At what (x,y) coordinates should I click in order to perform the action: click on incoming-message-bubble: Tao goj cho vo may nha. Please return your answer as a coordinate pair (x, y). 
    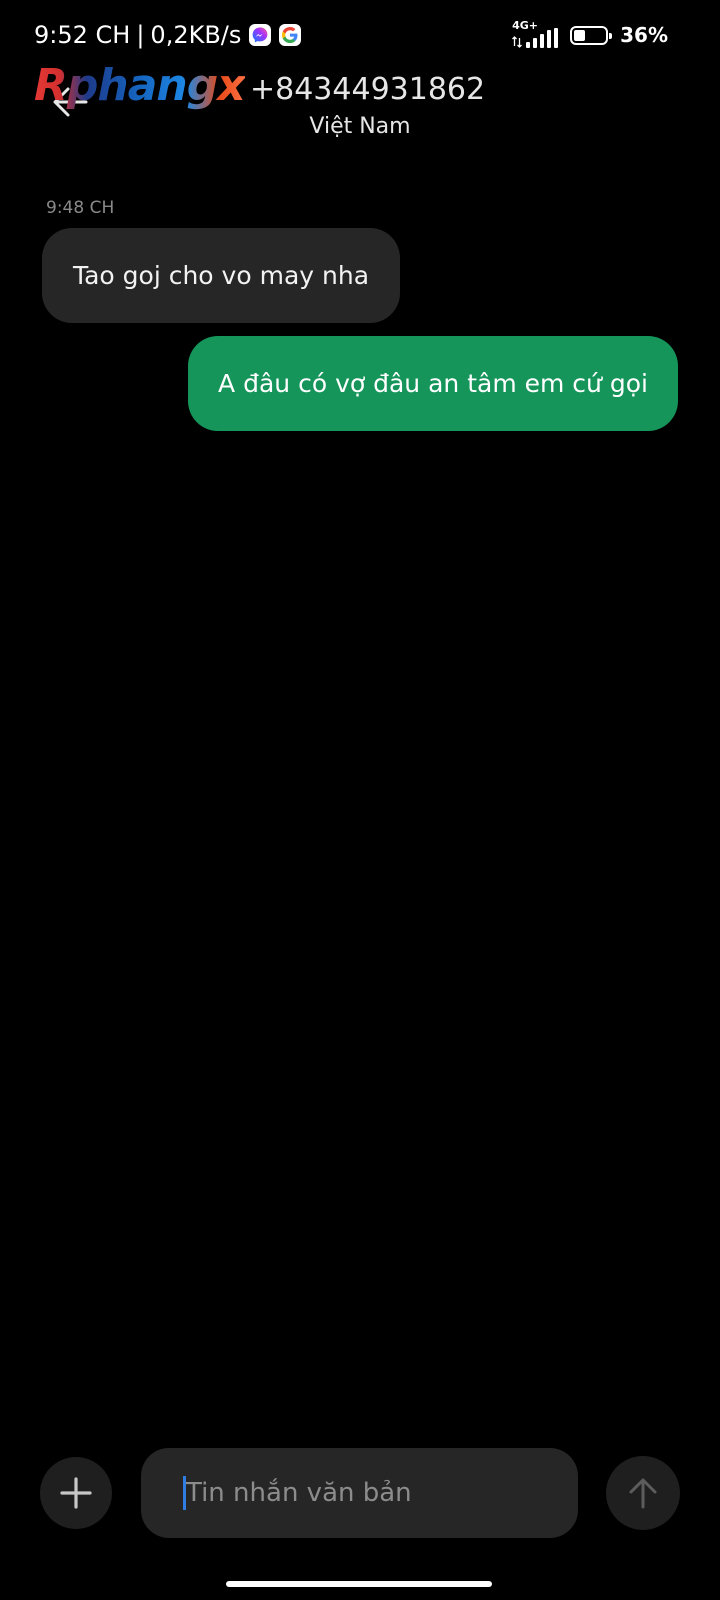
    Looking at the image, I should click on (221, 275).